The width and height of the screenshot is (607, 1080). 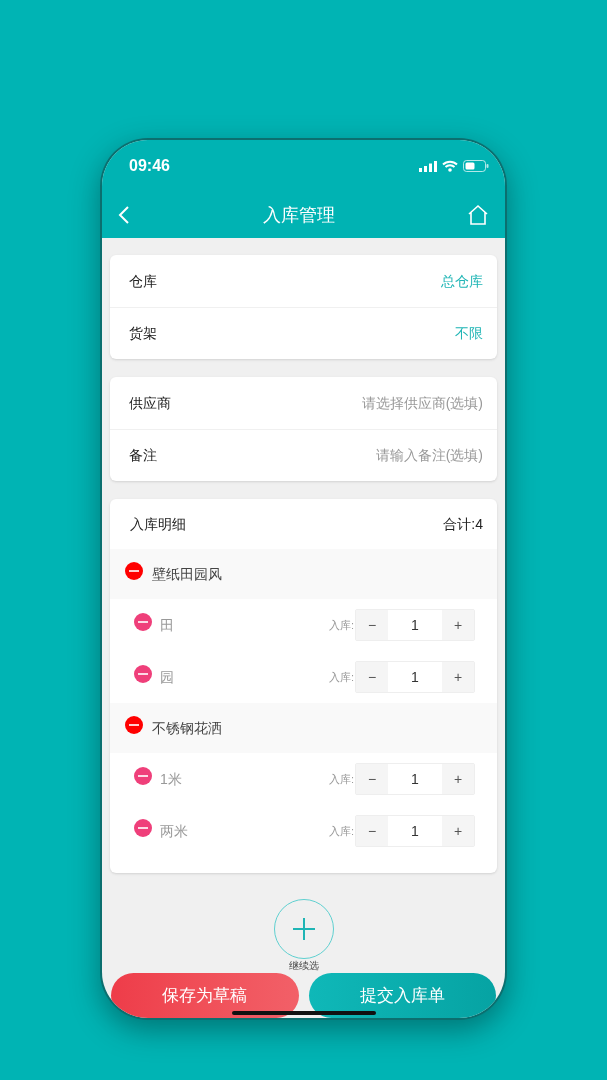 What do you see at coordinates (463, 524) in the screenshot?
I see `details-total: 合计:4` at bounding box center [463, 524].